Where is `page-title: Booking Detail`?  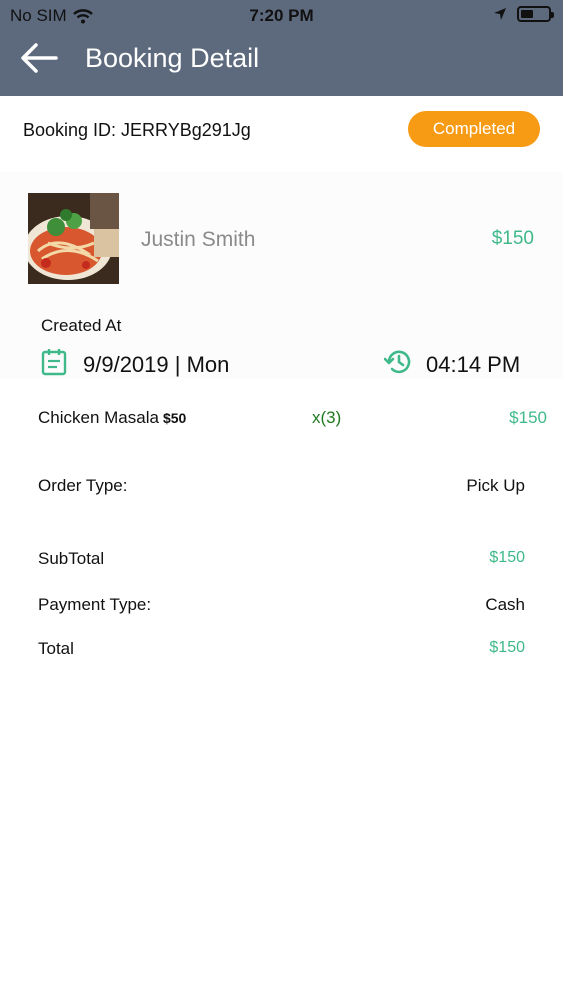 page-title: Booking Detail is located at coordinates (172, 58).